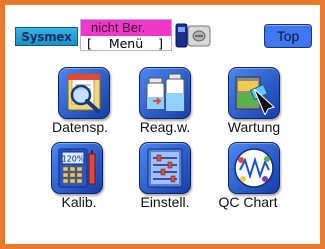 This screenshot has width=325, height=249. What do you see at coordinates (165, 127) in the screenshot?
I see `reagw-label: Reag.w.` at bounding box center [165, 127].